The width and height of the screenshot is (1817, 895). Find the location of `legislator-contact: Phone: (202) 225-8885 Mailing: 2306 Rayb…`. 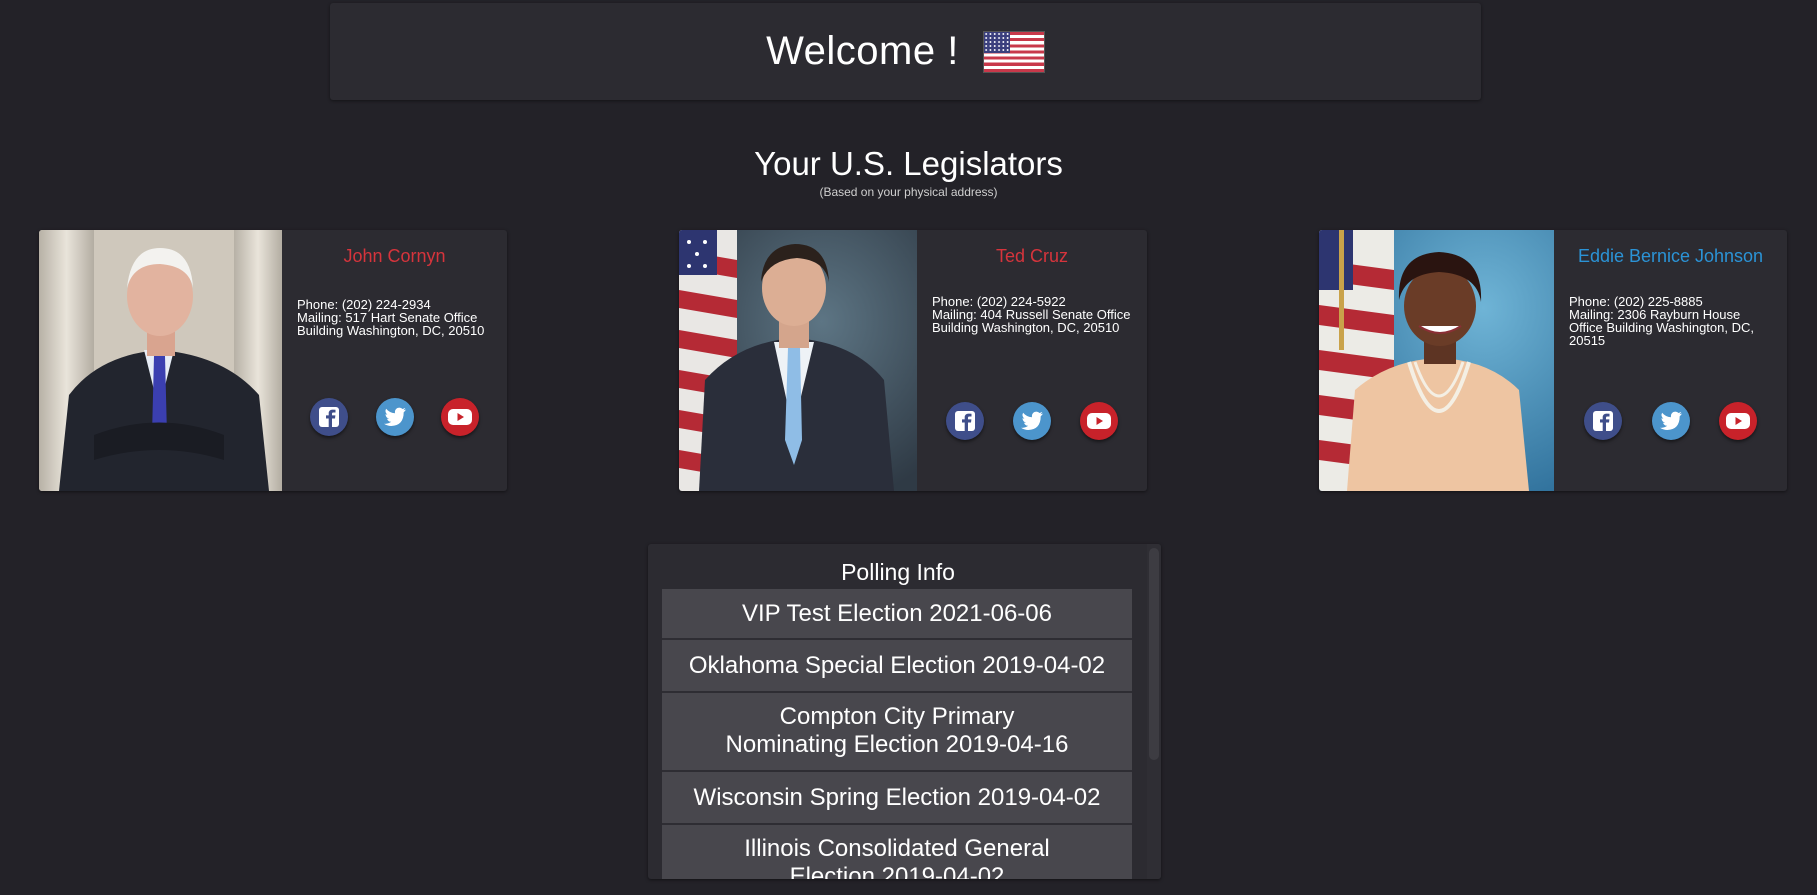

legislator-contact: Phone: (202) 225-8885 Mailing: 2306 Rayb… is located at coordinates (1673, 321).